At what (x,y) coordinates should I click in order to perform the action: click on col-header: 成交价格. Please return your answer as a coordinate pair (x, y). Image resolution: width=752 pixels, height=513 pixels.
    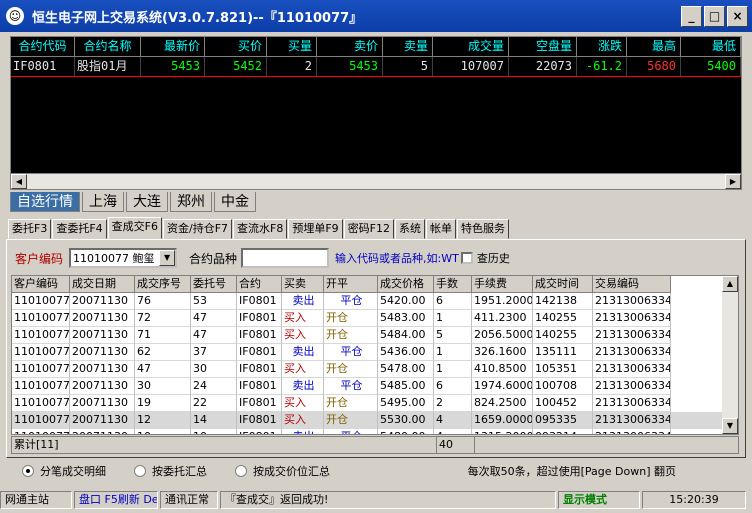
    Looking at the image, I should click on (406, 284).